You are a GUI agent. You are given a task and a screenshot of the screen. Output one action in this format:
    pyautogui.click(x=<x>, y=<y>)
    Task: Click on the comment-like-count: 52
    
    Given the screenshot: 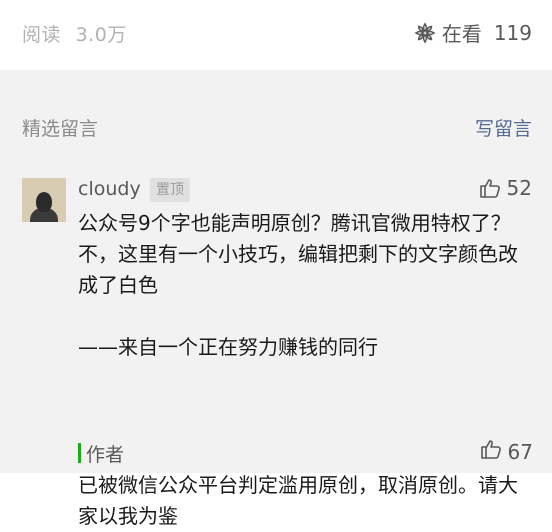 What is the action you would take?
    pyautogui.click(x=519, y=188)
    